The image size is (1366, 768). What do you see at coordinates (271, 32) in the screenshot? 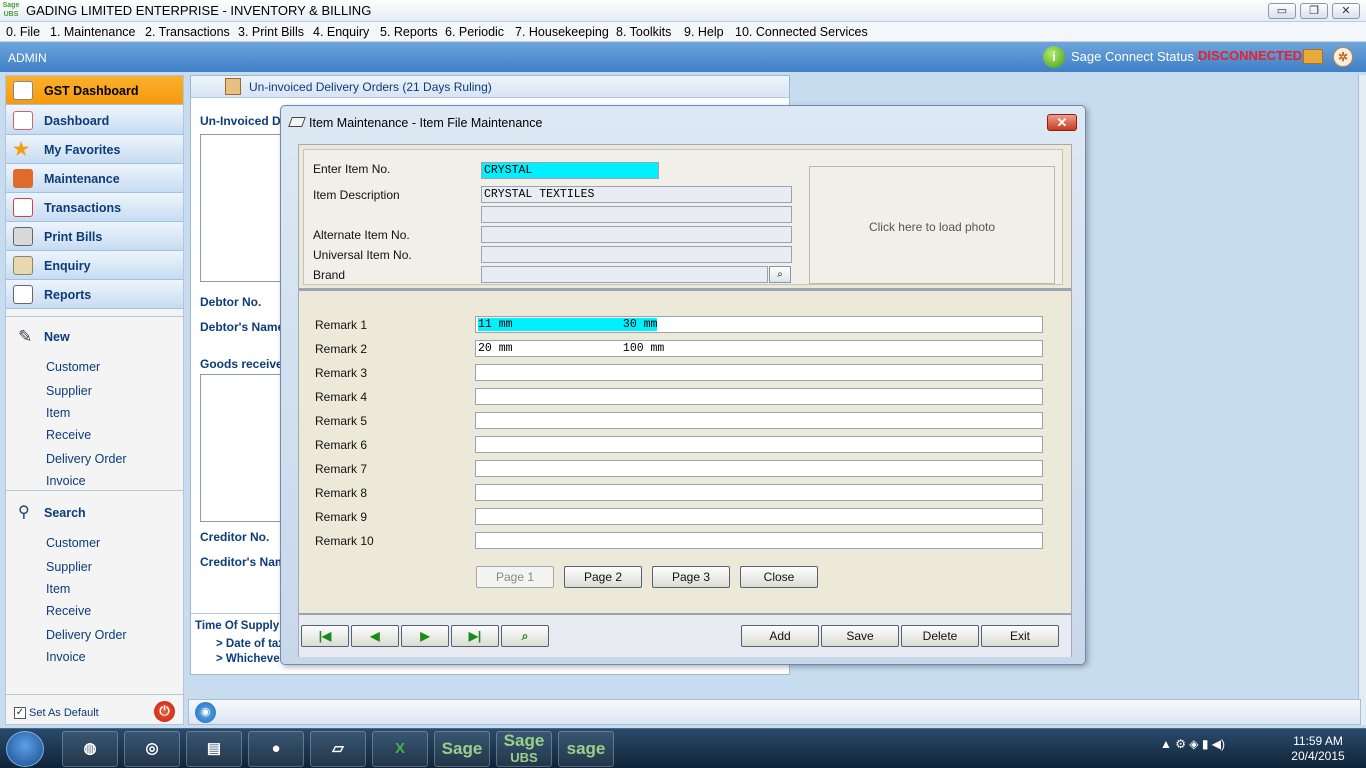
I see `menu-print-bills: 3. Print Bills` at bounding box center [271, 32].